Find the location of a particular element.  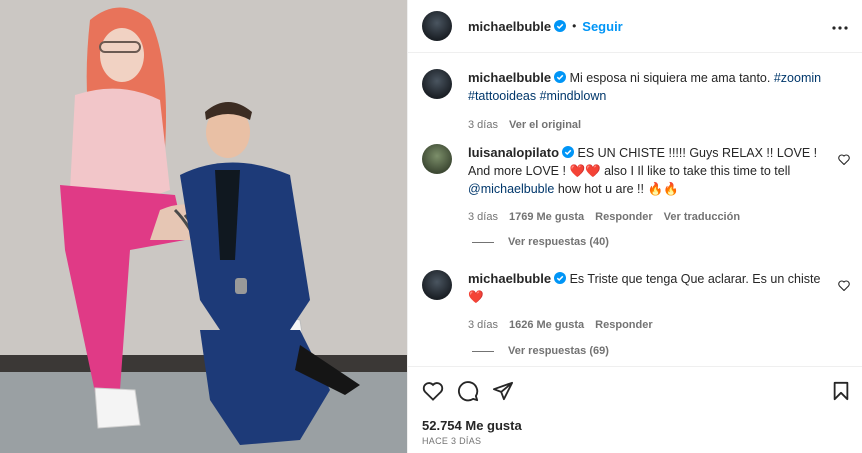

fire-emoji: 🔥🔥 is located at coordinates (663, 189).